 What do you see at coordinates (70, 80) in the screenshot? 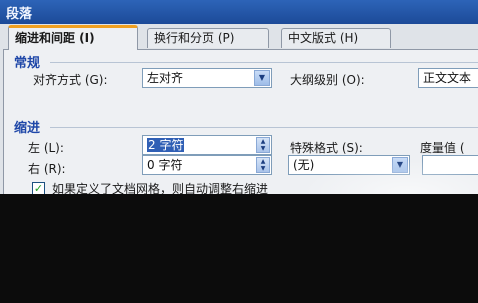
I see `alignment-label: 对齐方式 (G):` at bounding box center [70, 80].